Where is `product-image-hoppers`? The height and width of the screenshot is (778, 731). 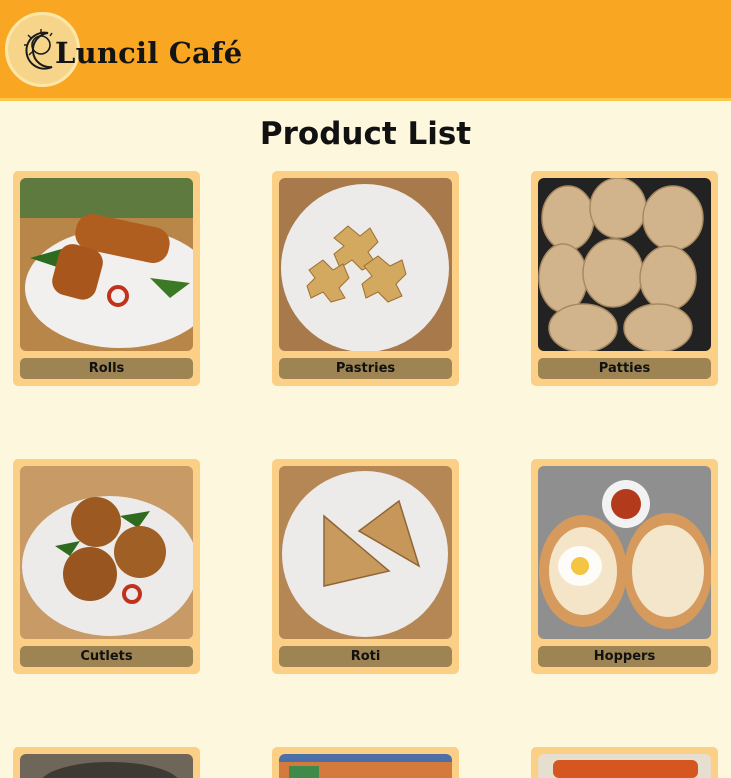
product-image-hoppers is located at coordinates (624, 552).